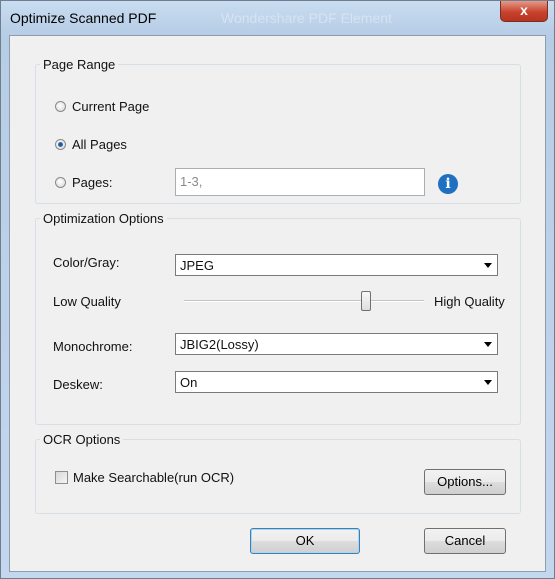 Image resolution: width=555 pixels, height=579 pixels. Describe the element at coordinates (60, 182) in the screenshot. I see `pages-radio-icon` at that location.